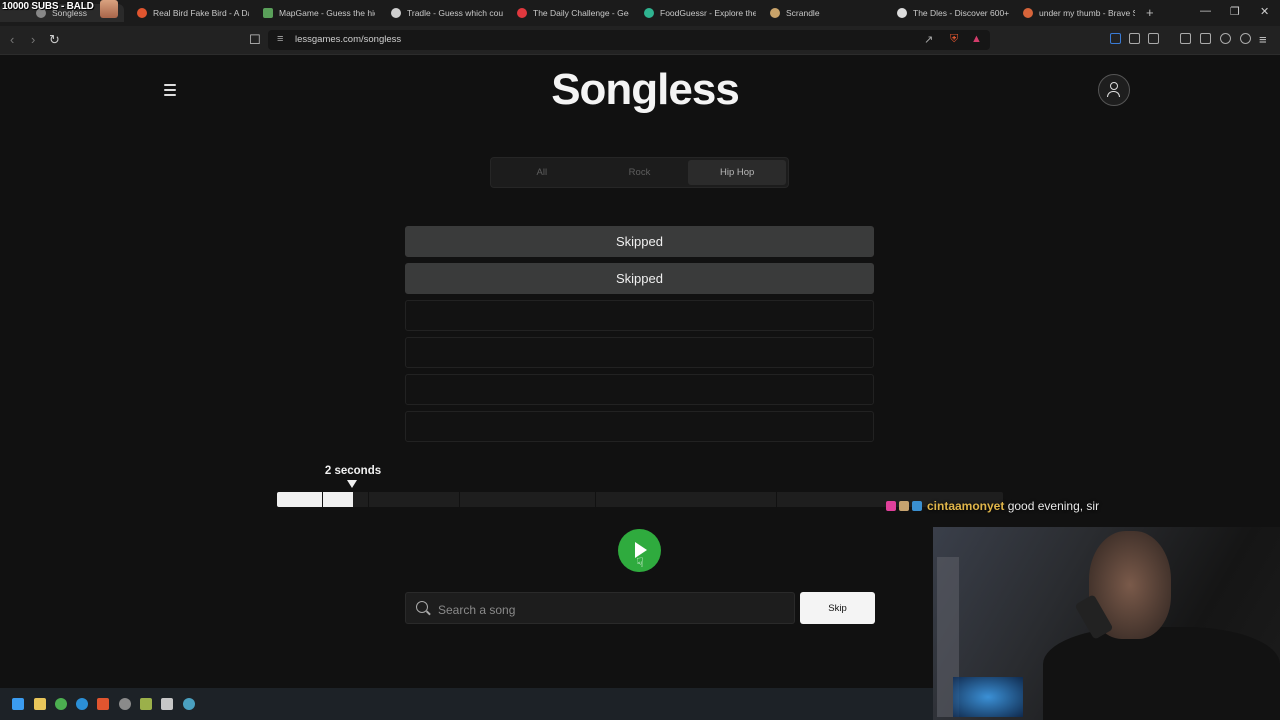 This screenshot has height=720, width=1280. Describe the element at coordinates (1245, 38) in the screenshot. I see `vpn-icon` at that location.